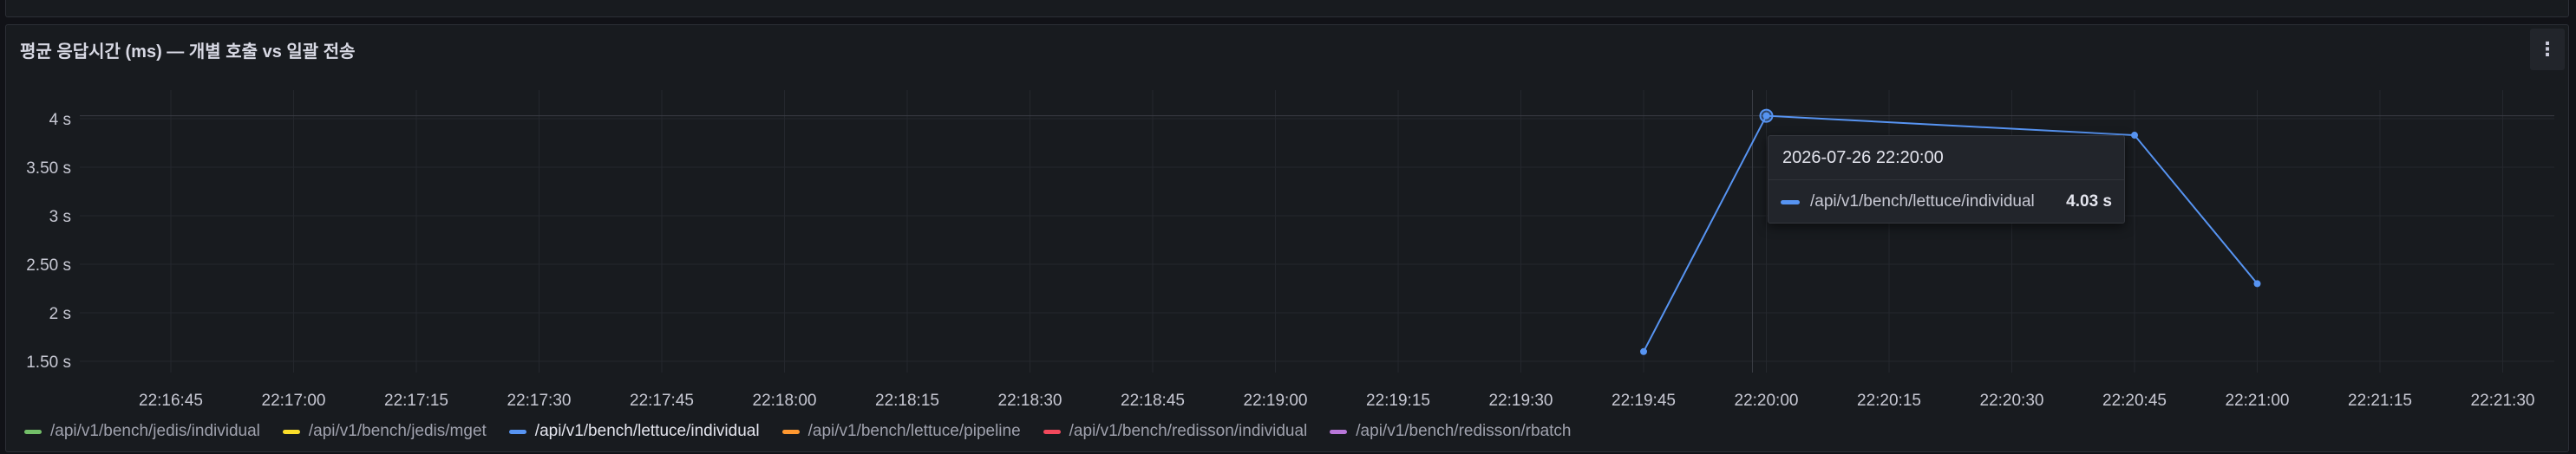  Describe the element at coordinates (60, 217) in the screenshot. I see `y-tick-label: 3 s` at that location.